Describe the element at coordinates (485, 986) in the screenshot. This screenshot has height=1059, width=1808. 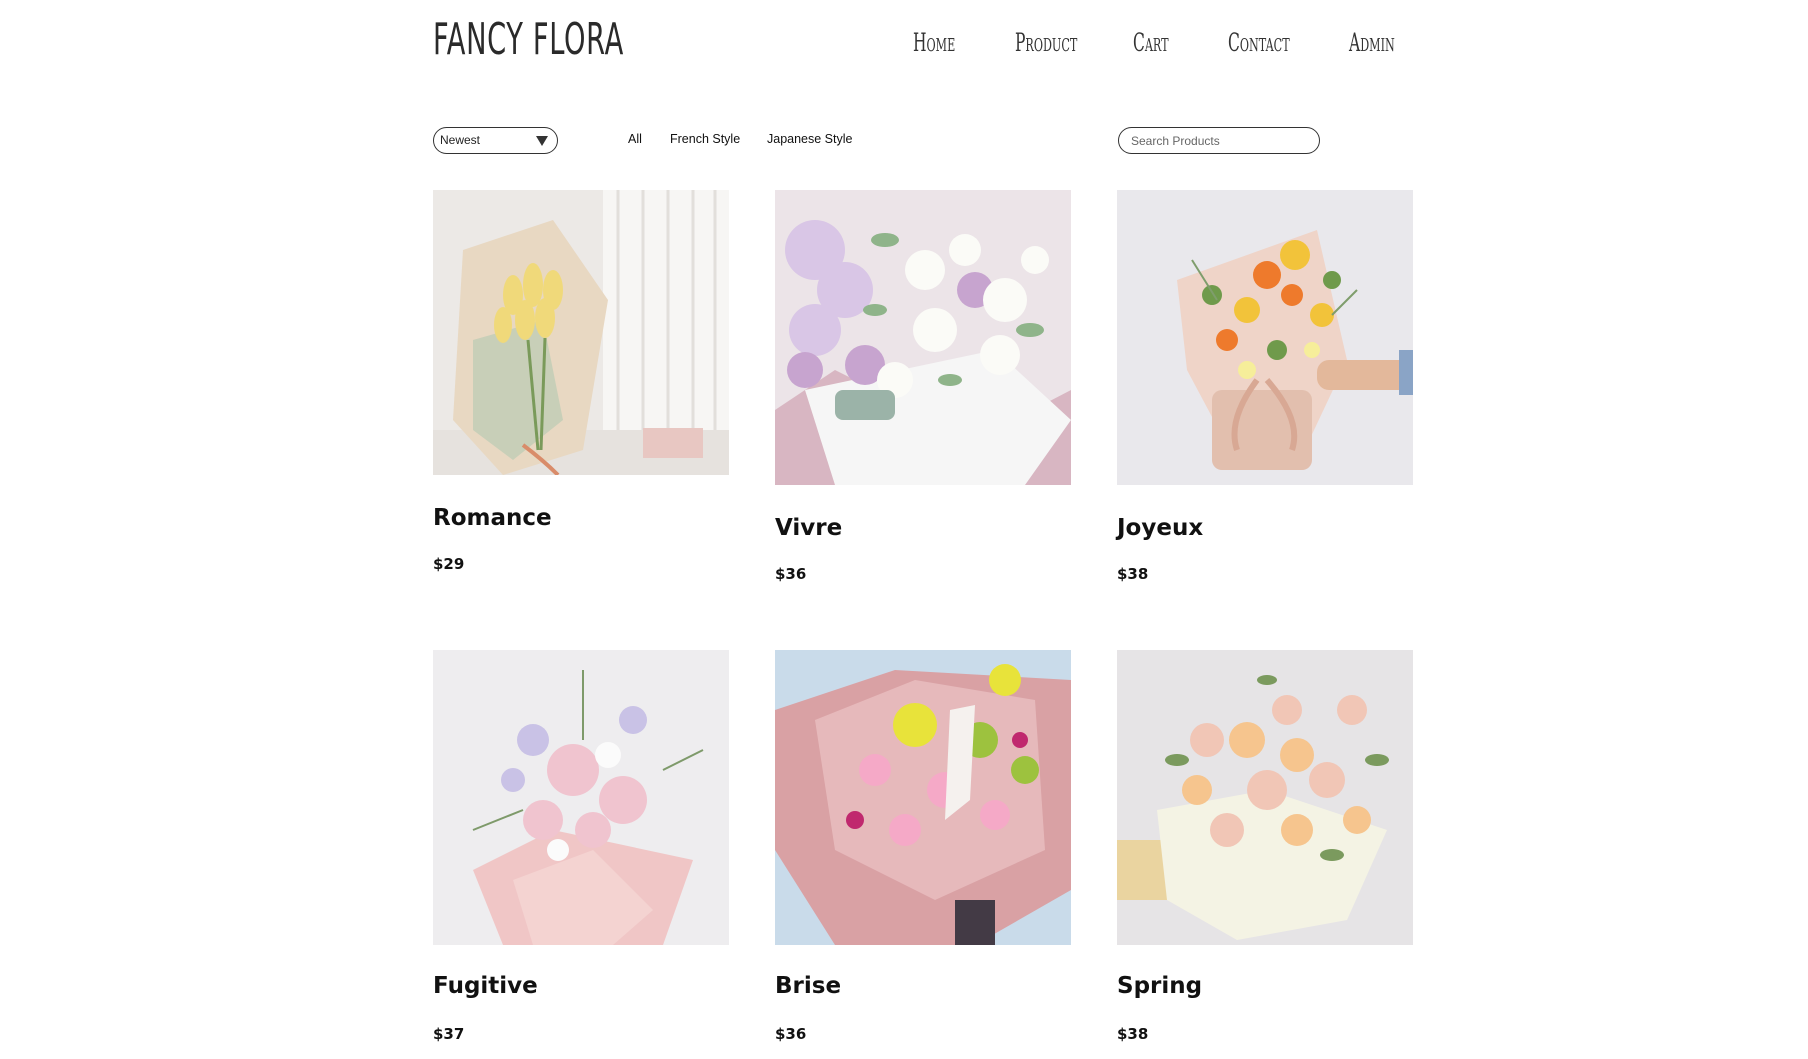
I see `product-name: Fugitive` at that location.